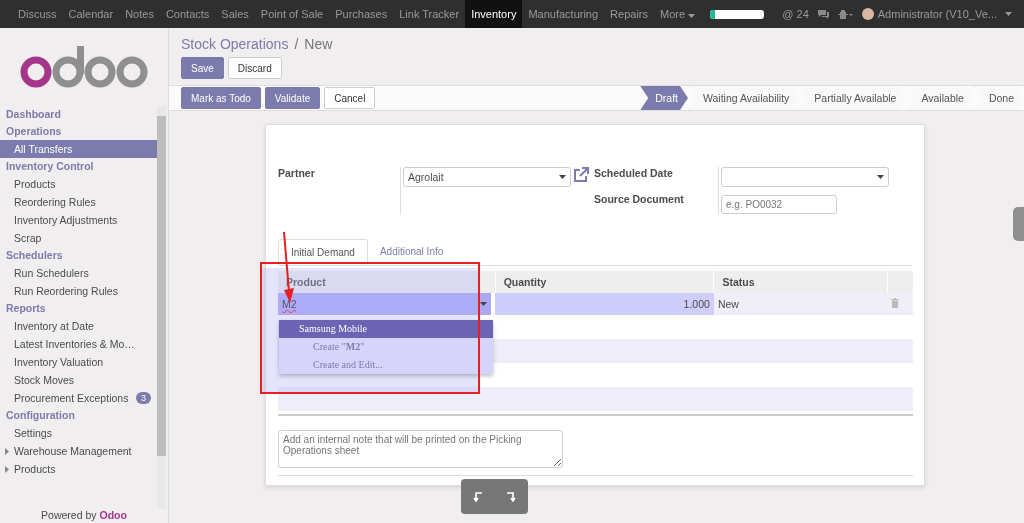  What do you see at coordinates (292, 14) in the screenshot?
I see `app-menu-item: Point of Sale` at bounding box center [292, 14].